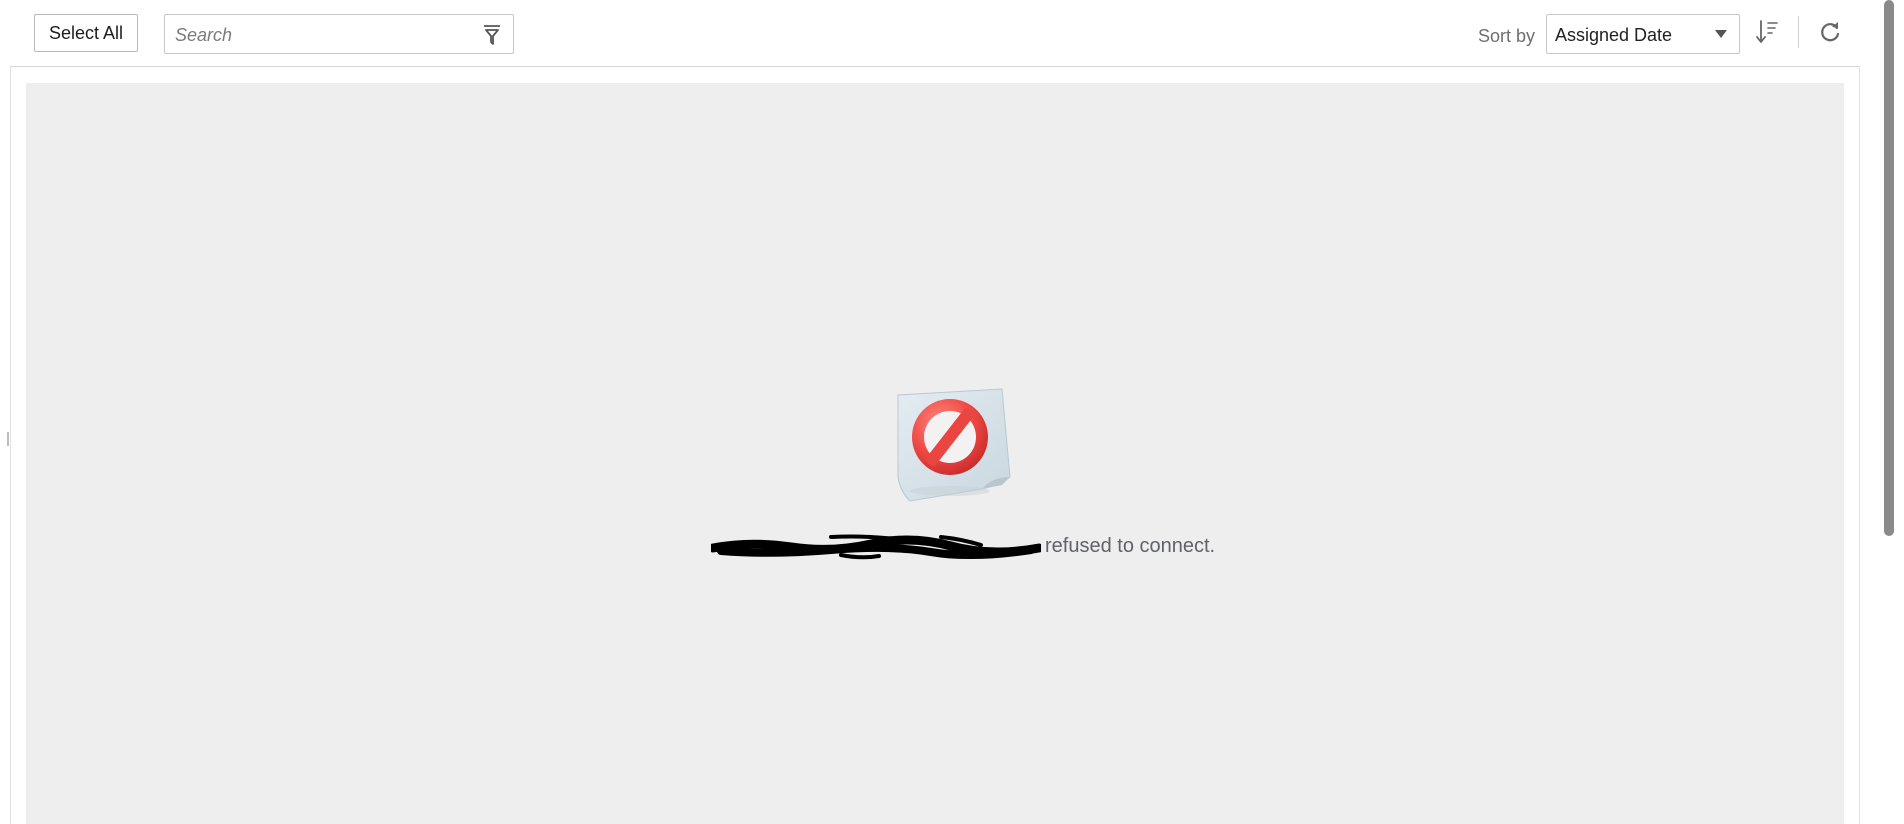 Image resolution: width=1904 pixels, height=824 pixels. I want to click on filter-icon, so click(492, 35).